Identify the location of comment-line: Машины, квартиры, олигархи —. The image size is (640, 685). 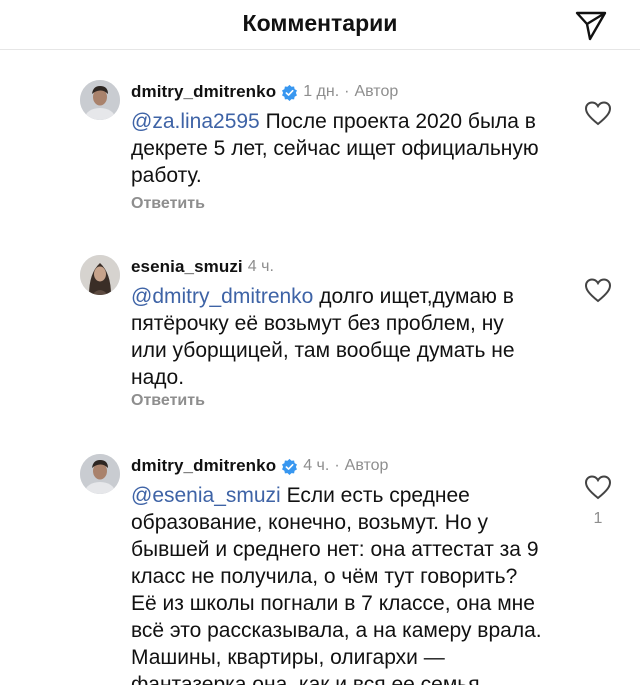
(288, 657).